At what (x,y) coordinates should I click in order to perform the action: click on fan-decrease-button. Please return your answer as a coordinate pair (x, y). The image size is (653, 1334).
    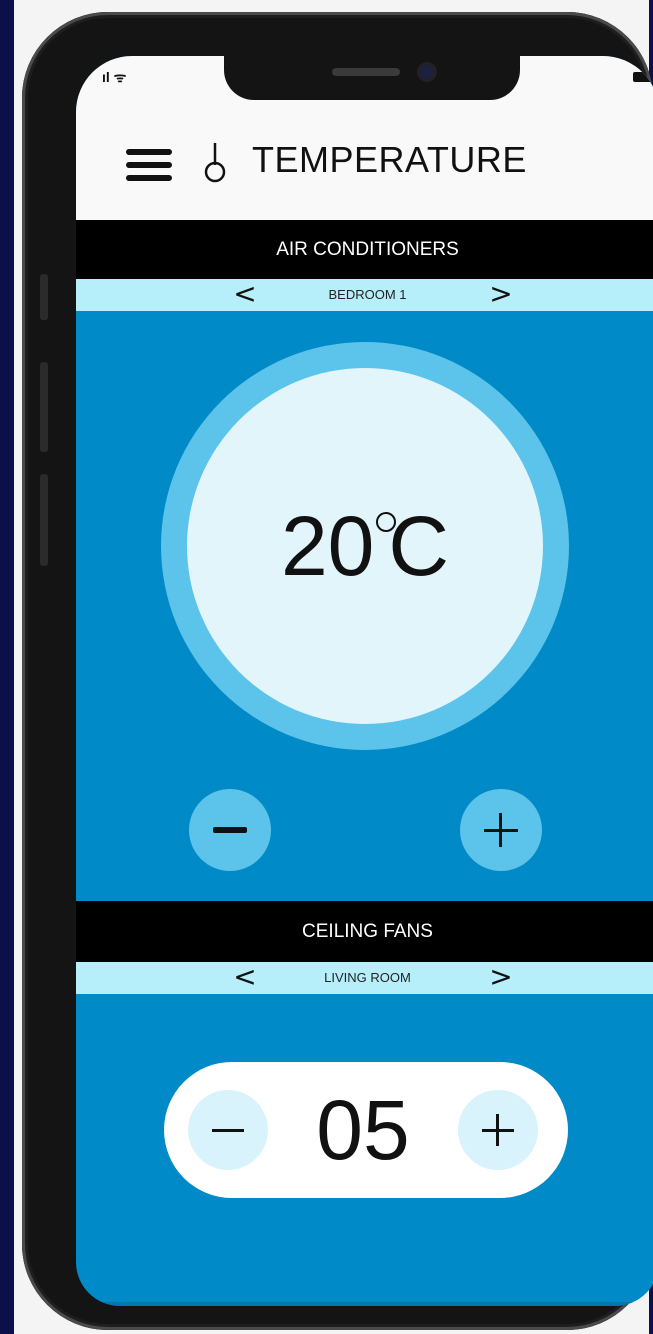
    Looking at the image, I should click on (228, 1130).